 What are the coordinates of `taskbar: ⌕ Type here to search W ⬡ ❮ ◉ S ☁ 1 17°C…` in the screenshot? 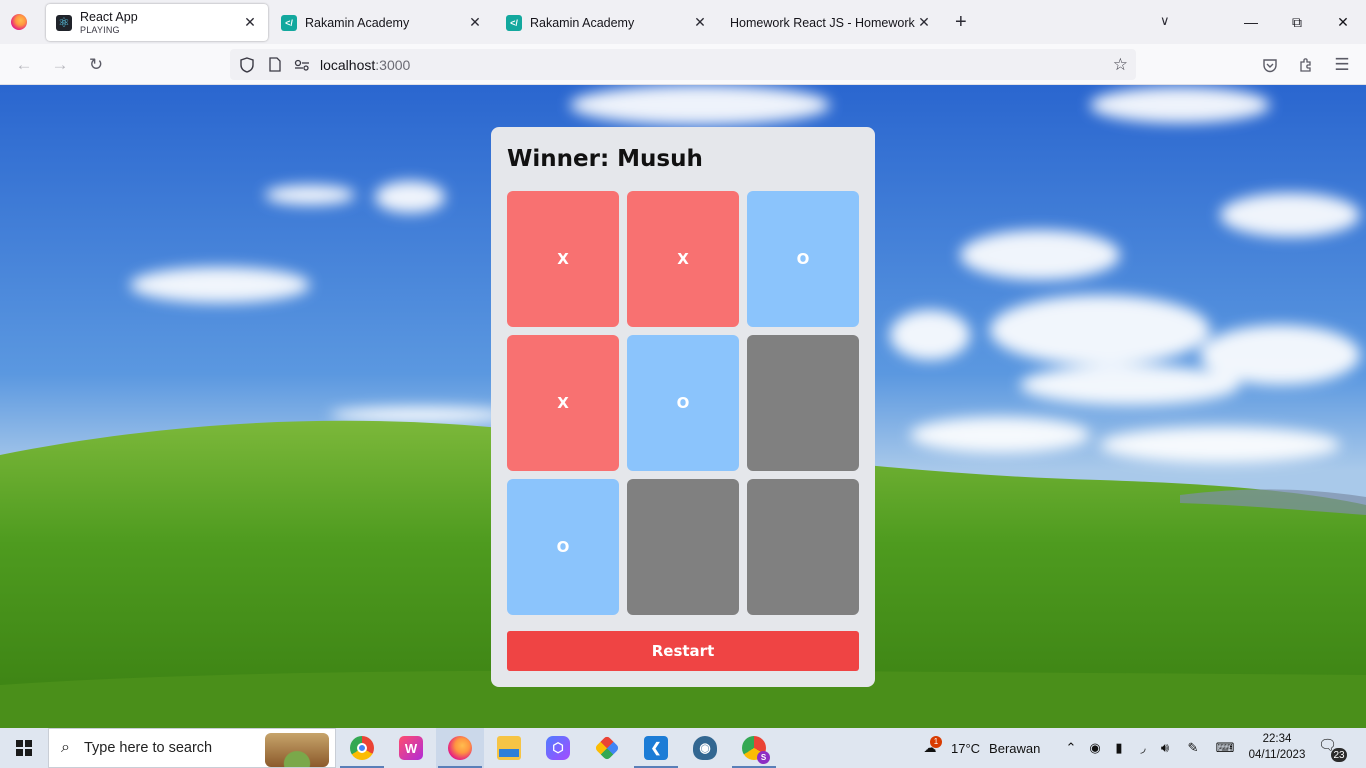 It's located at (683, 748).